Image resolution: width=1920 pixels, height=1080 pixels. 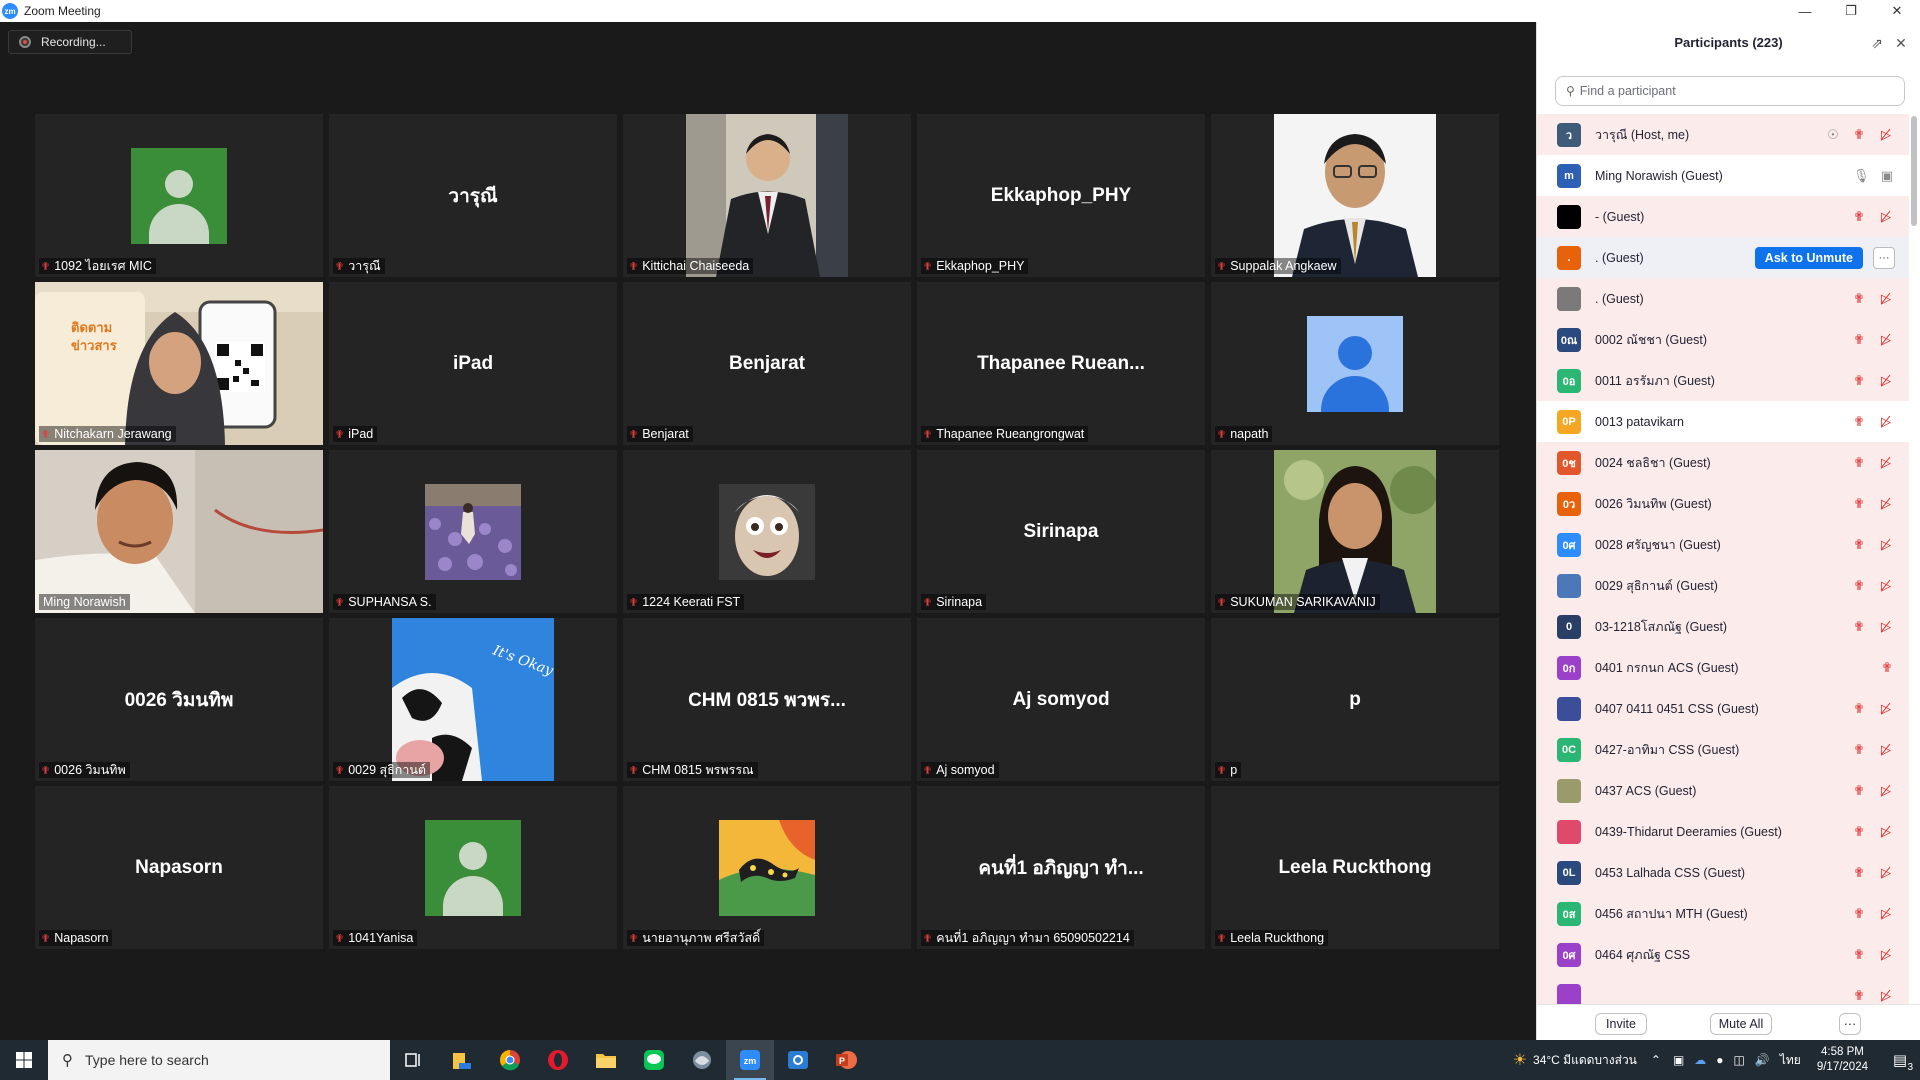 I want to click on participant-search: ⚲, so click(x=1730, y=91).